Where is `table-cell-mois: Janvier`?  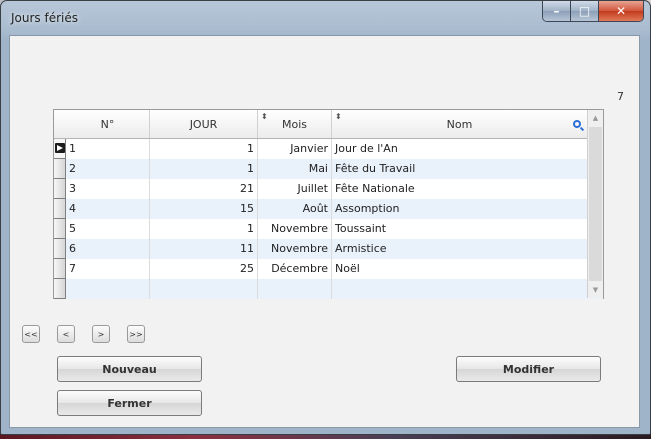 table-cell-mois: Janvier is located at coordinates (295, 149).